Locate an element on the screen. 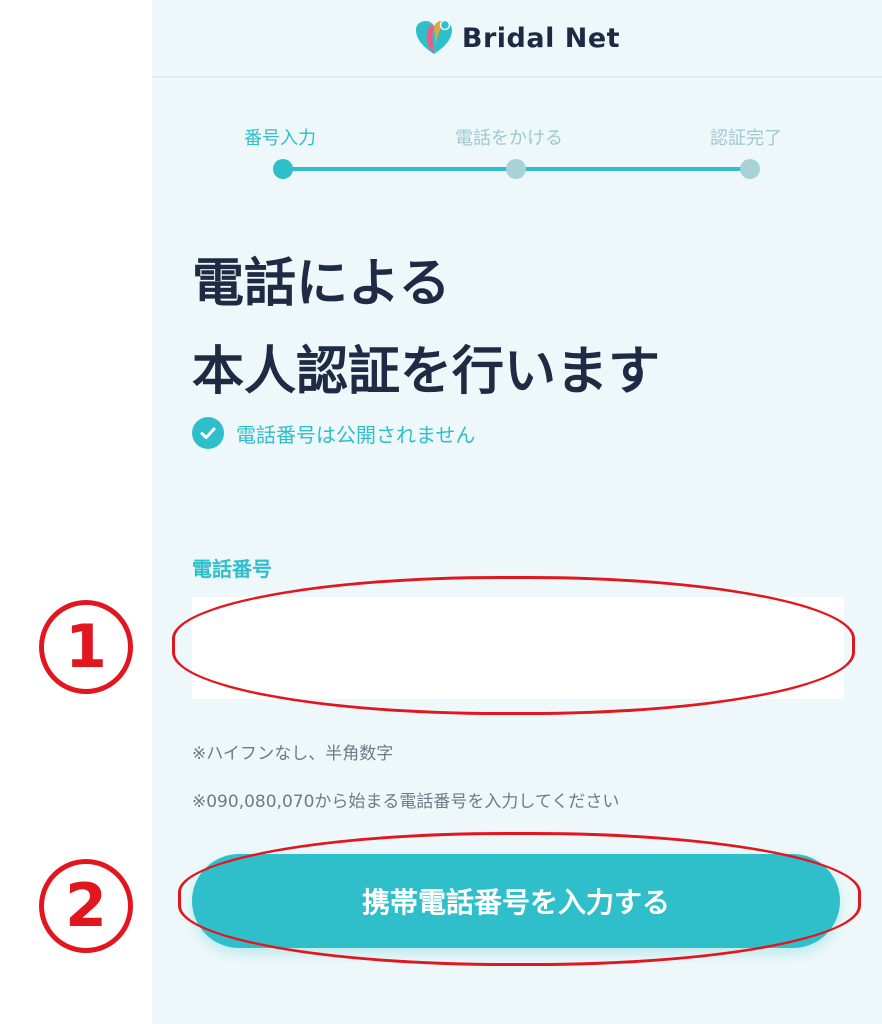  annotation-number-1: 1 is located at coordinates (86, 647).